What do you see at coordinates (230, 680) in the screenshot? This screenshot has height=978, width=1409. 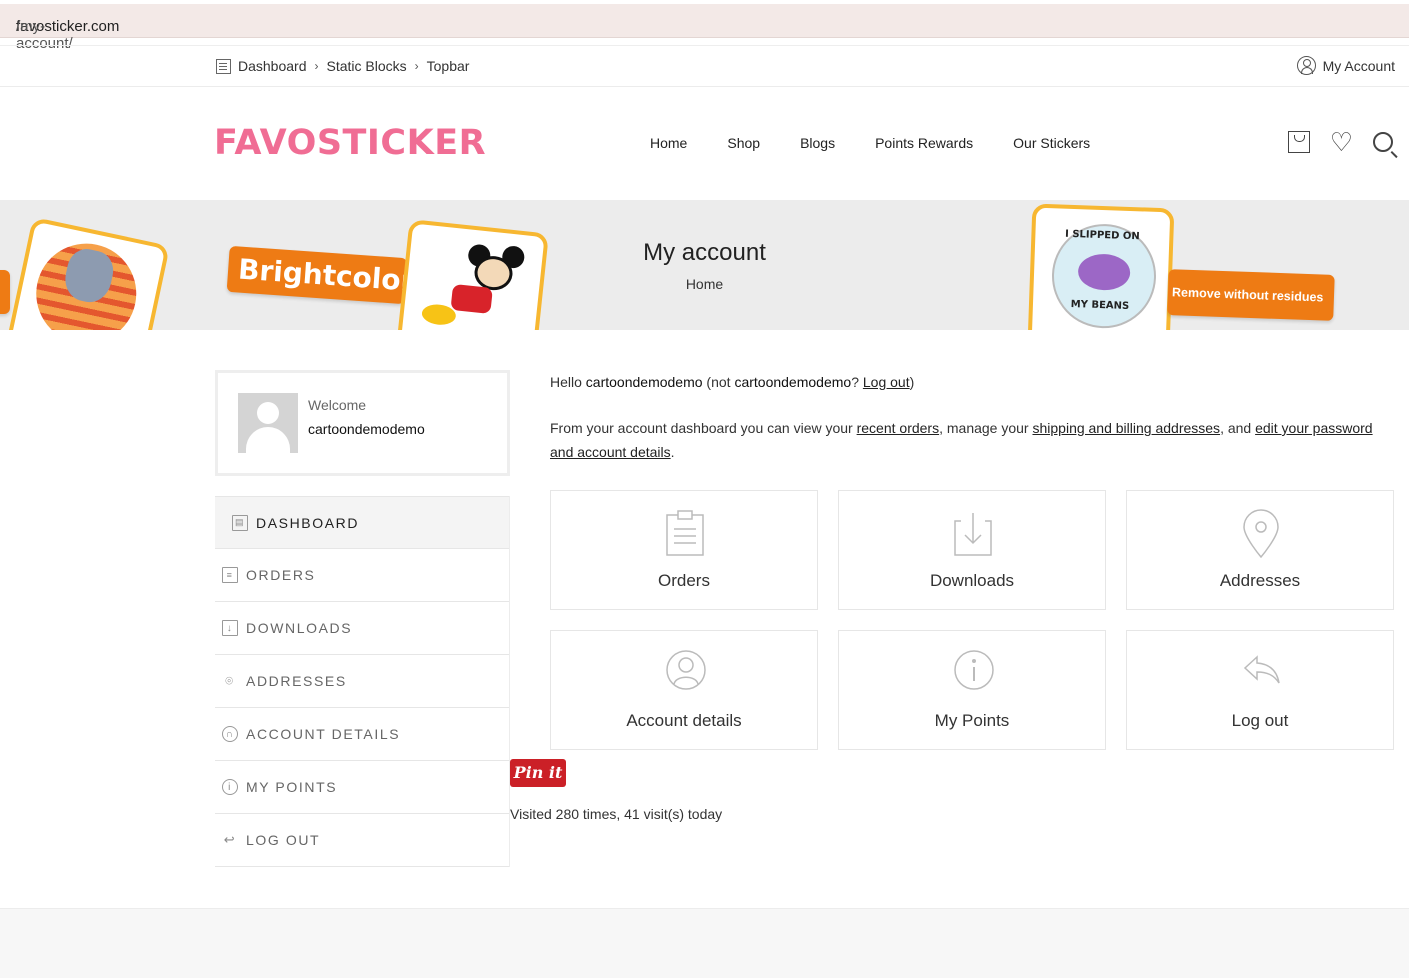 I see `location-pin-icon: ⌾` at bounding box center [230, 680].